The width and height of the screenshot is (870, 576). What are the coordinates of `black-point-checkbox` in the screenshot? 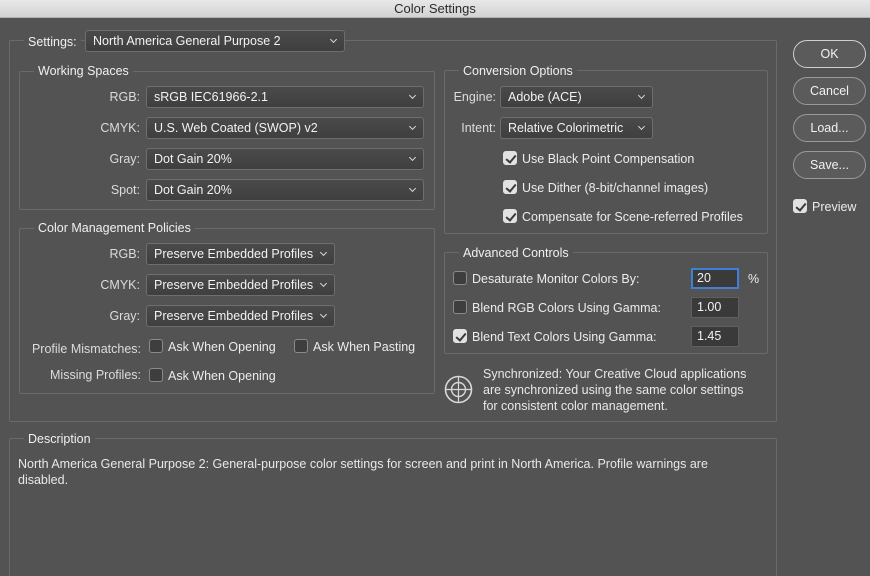 It's located at (510, 158).